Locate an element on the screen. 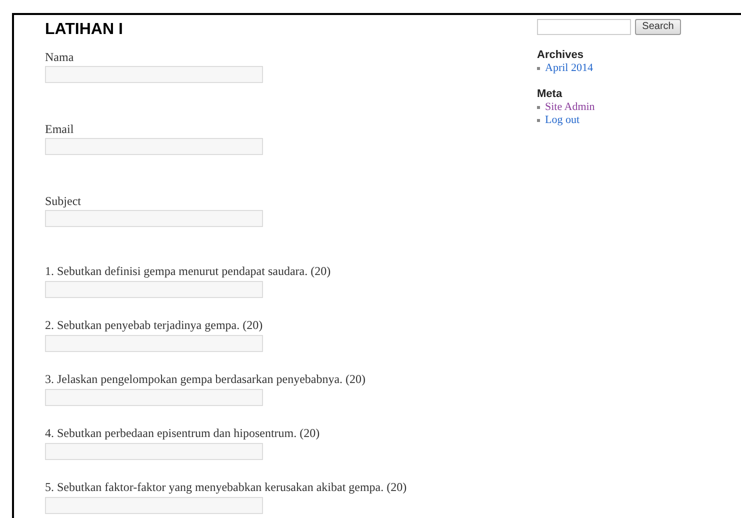 The width and height of the screenshot is (741, 518). question-label: 5. Sebutkan faktor-faktor yang menyebabkan kerusakan akibat gempa. (20) is located at coordinates (226, 487).